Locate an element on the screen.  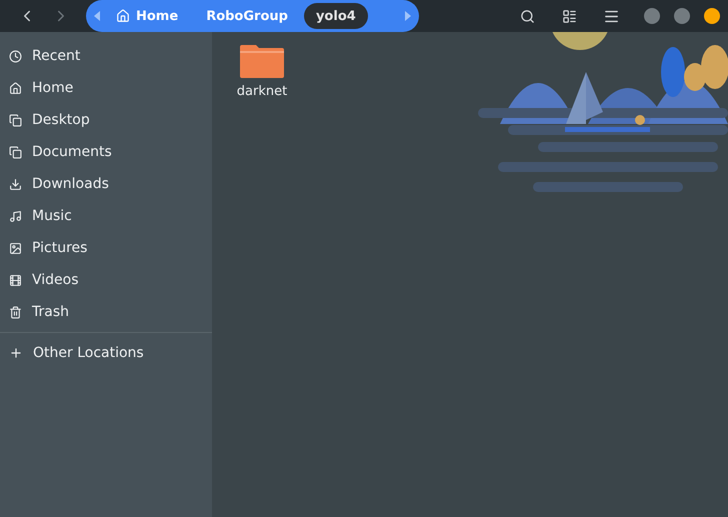
plus-icon is located at coordinates (16, 353).